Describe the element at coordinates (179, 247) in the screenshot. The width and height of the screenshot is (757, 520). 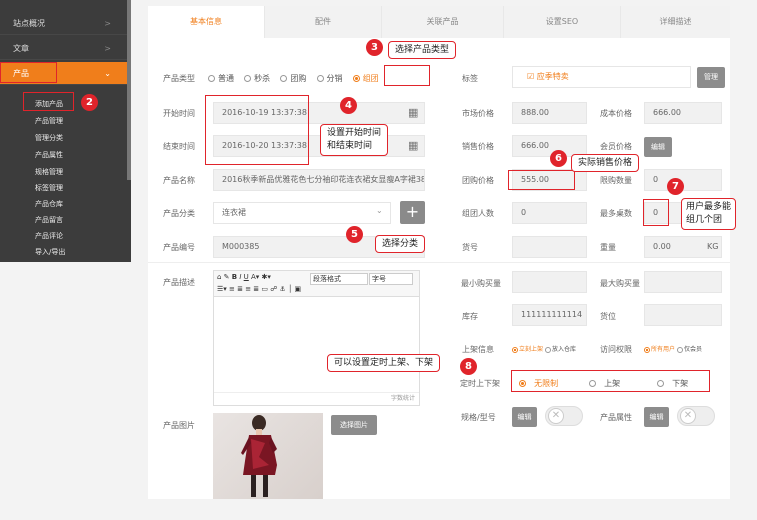
I see `product-code-label: 产品编号` at that location.